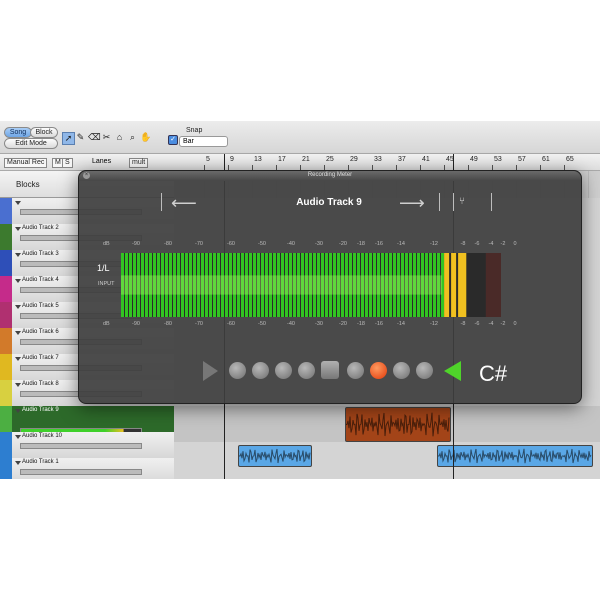 This screenshot has height=600, width=600. Describe the element at coordinates (493, 285) in the screenshot. I see `meter-clip-zone` at that location.